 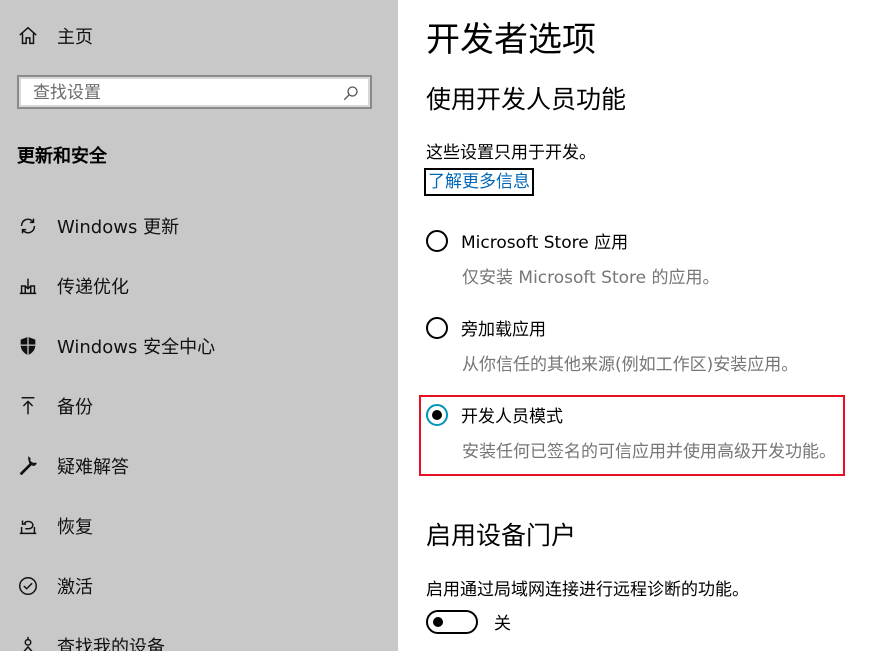 I want to click on radio-sideload-apps: 旁加载应用, so click(x=486, y=327).